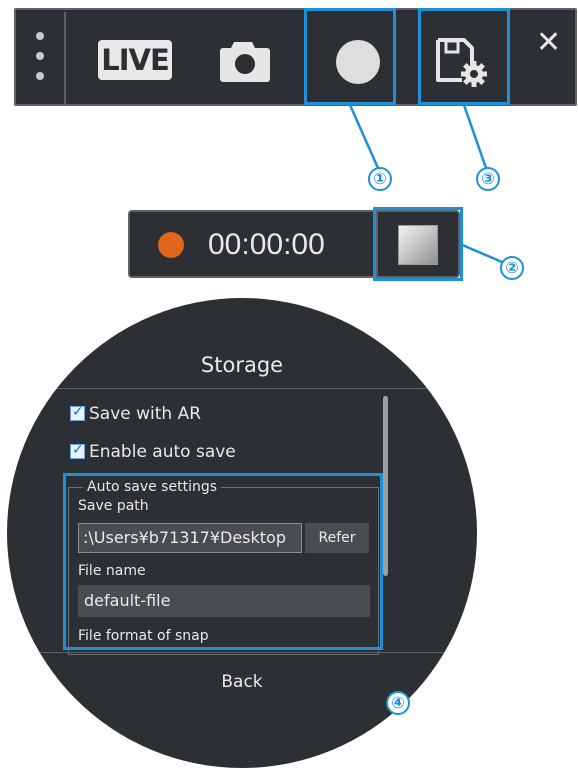 Image resolution: width=578 pixels, height=768 pixels. I want to click on scrollbar, so click(385, 486).